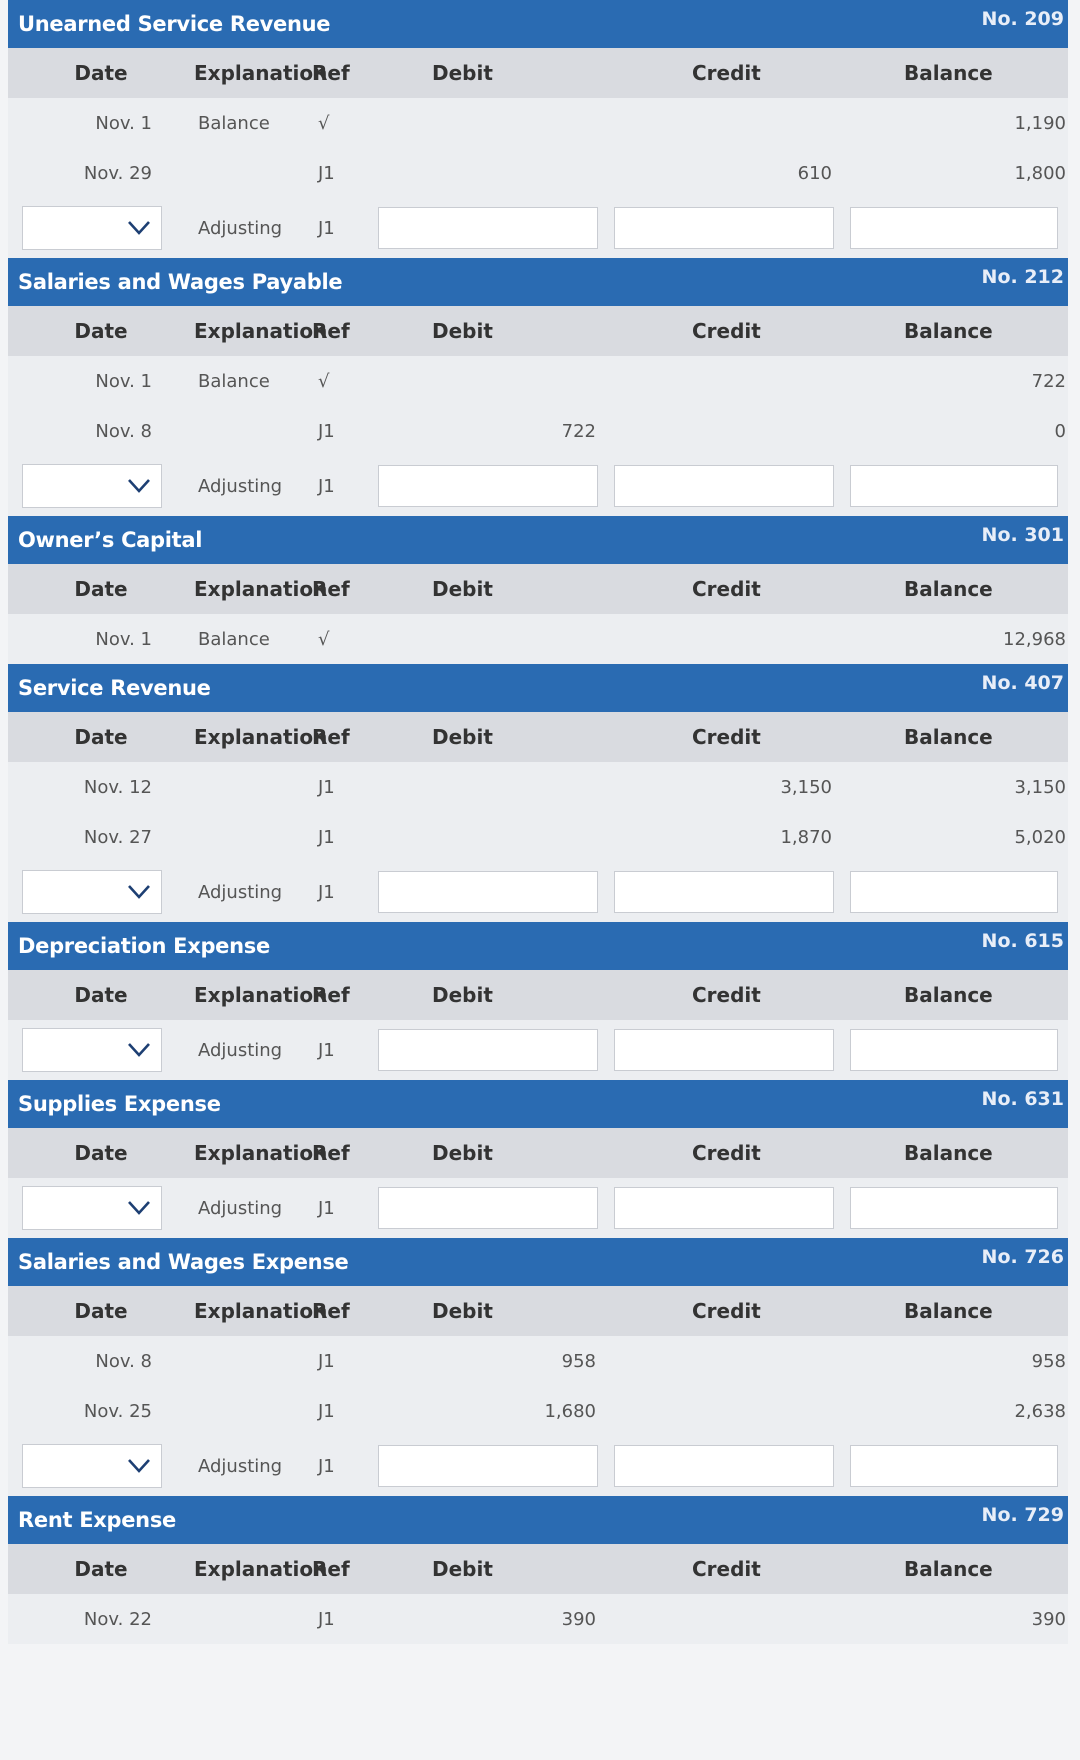  Describe the element at coordinates (538, 73) in the screenshot. I see `column-header-row: Date Explanation Ref Debit Credit Balance` at that location.